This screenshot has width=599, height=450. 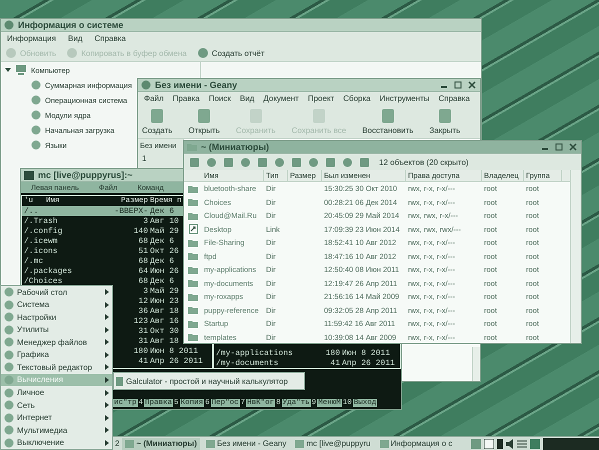 I want to click on file-time: Окт 26, so click(x=164, y=251).